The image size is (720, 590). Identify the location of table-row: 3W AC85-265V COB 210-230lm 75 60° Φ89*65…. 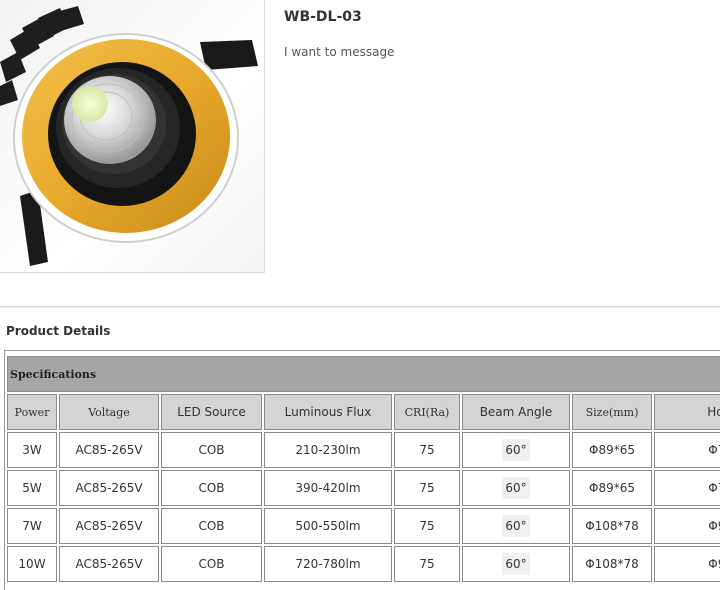
(363, 450).